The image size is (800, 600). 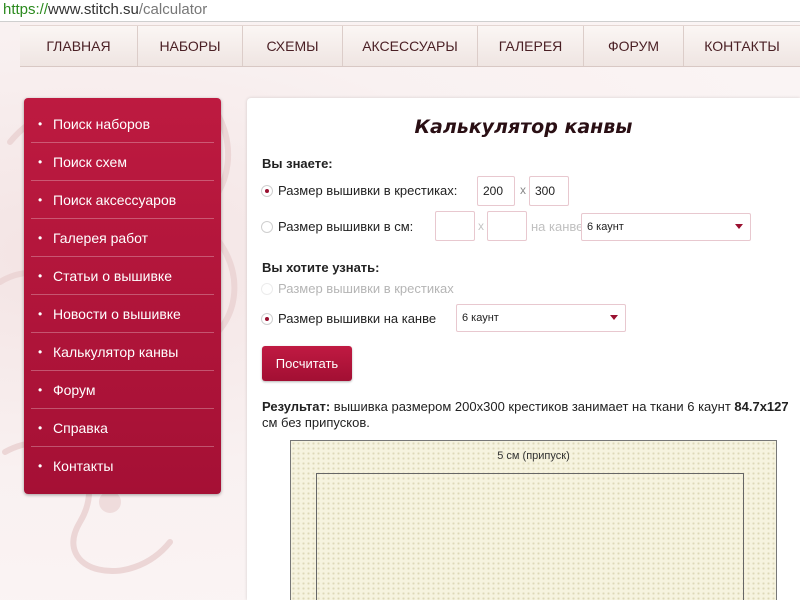 I want to click on url-path: /calculator, so click(x=173, y=9).